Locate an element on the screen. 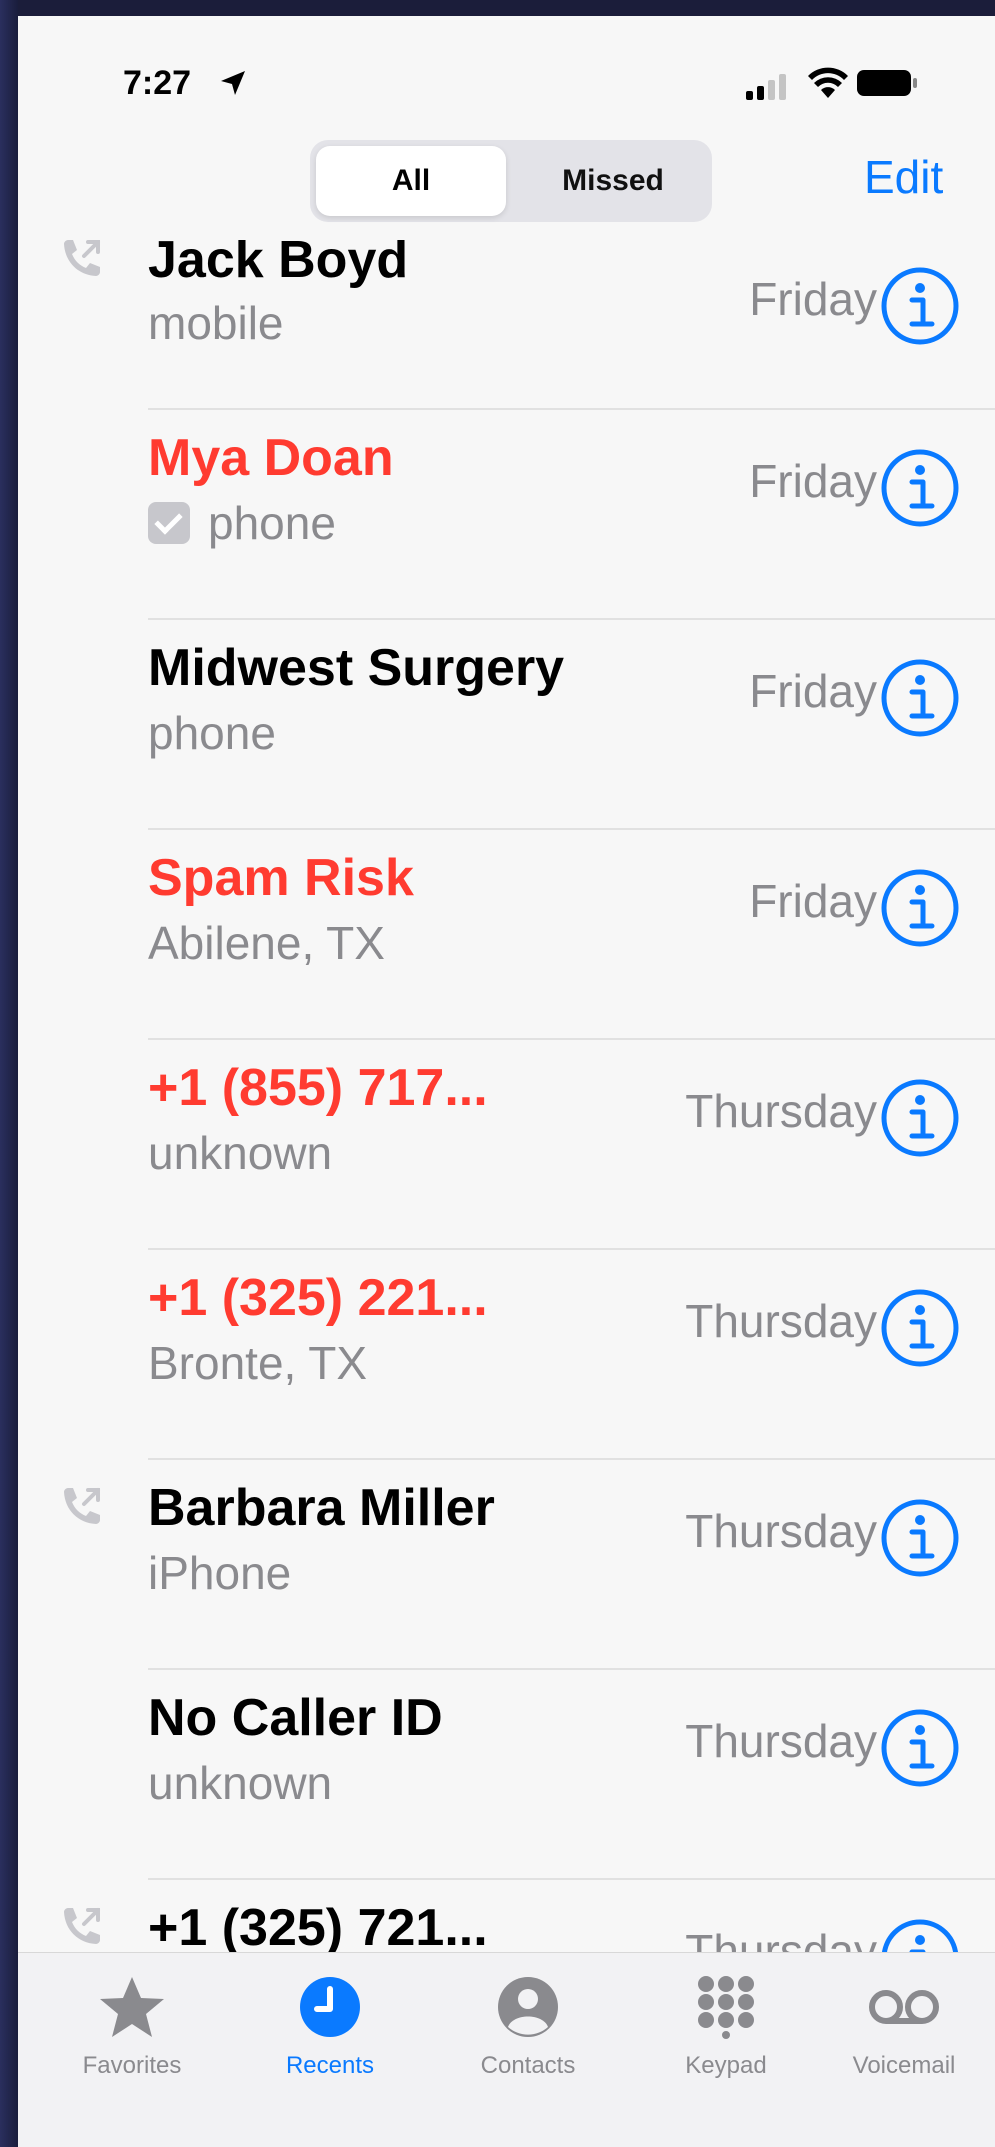  tab-label: Keypad is located at coordinates (726, 2065).